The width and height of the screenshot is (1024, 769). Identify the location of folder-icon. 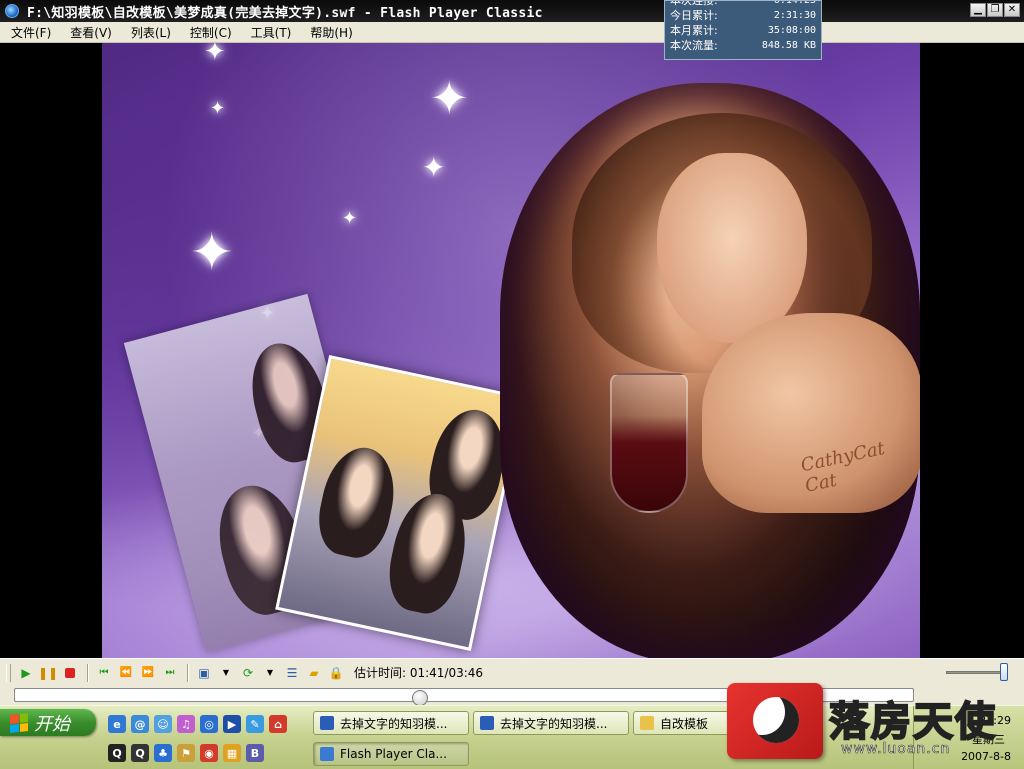
(647, 723).